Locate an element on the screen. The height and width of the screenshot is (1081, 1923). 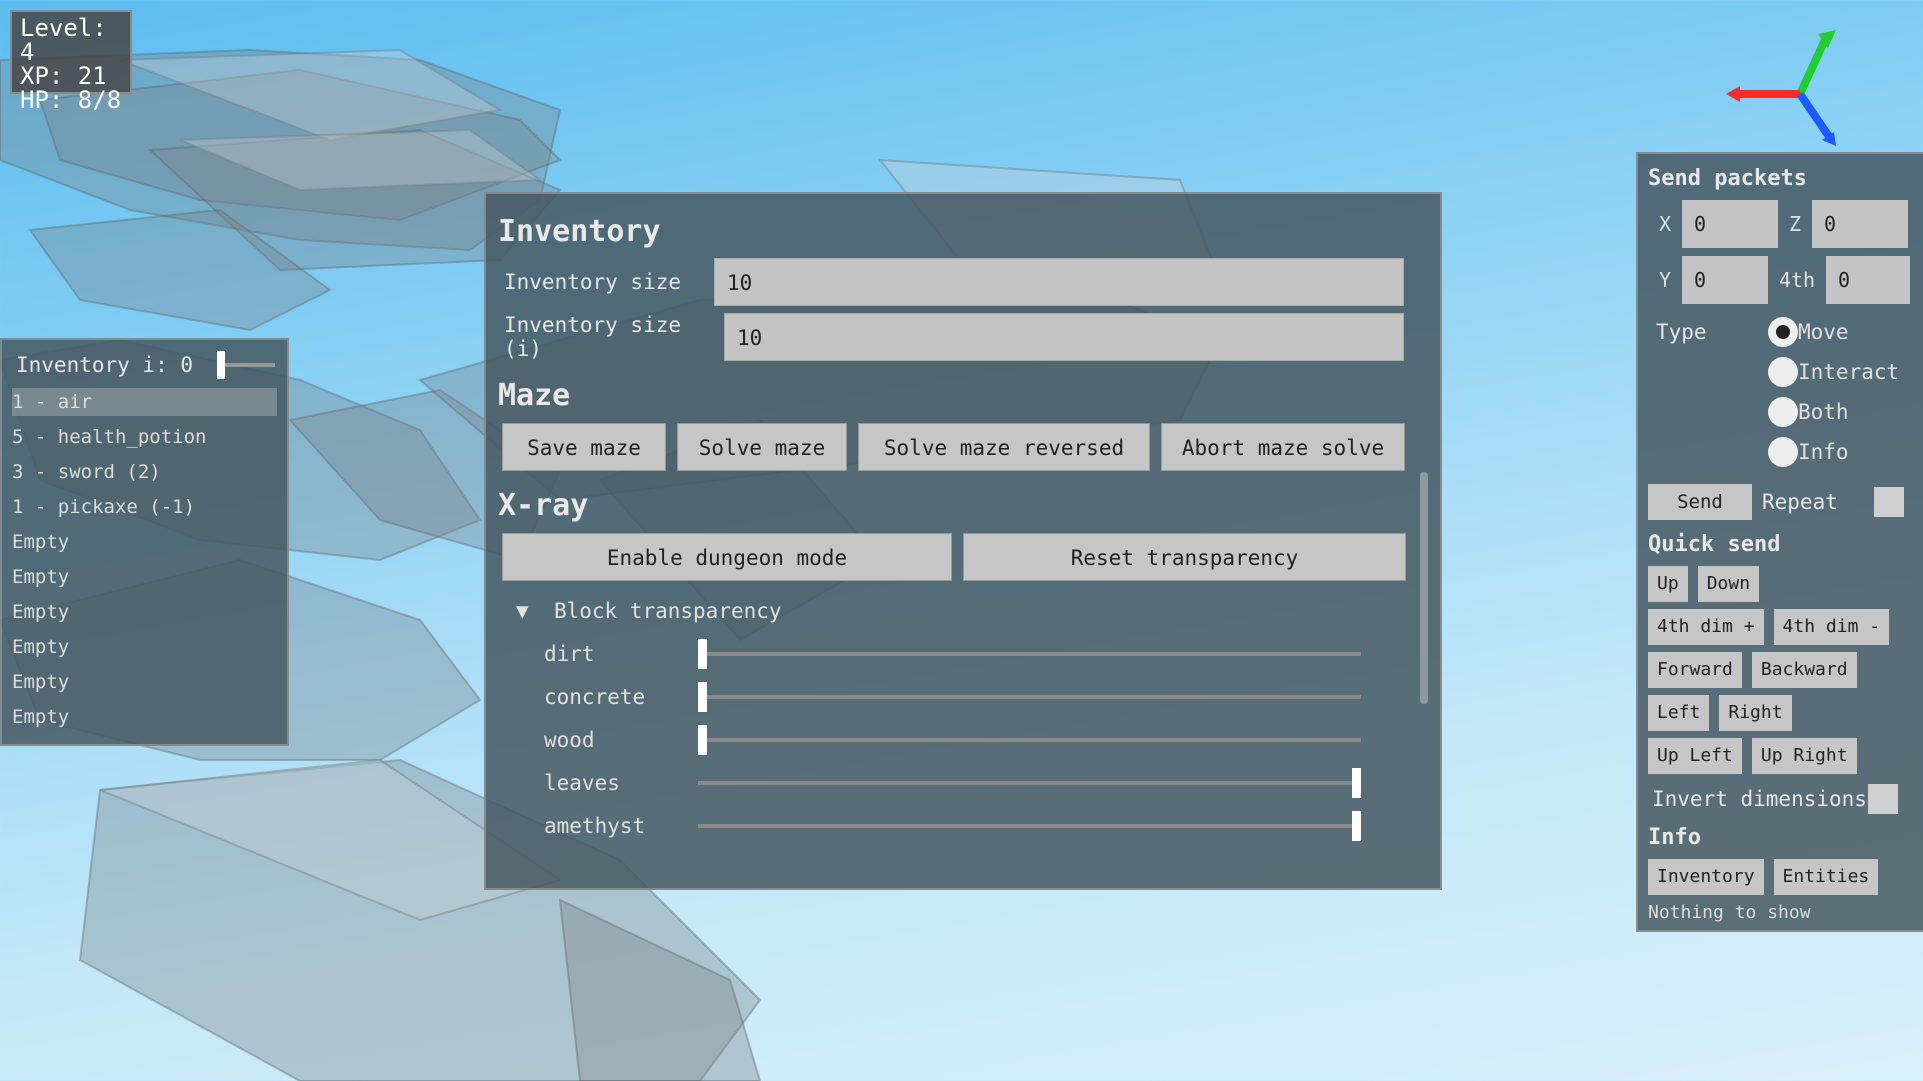
inventory-slot: 5 - health_potion is located at coordinates (144, 440).